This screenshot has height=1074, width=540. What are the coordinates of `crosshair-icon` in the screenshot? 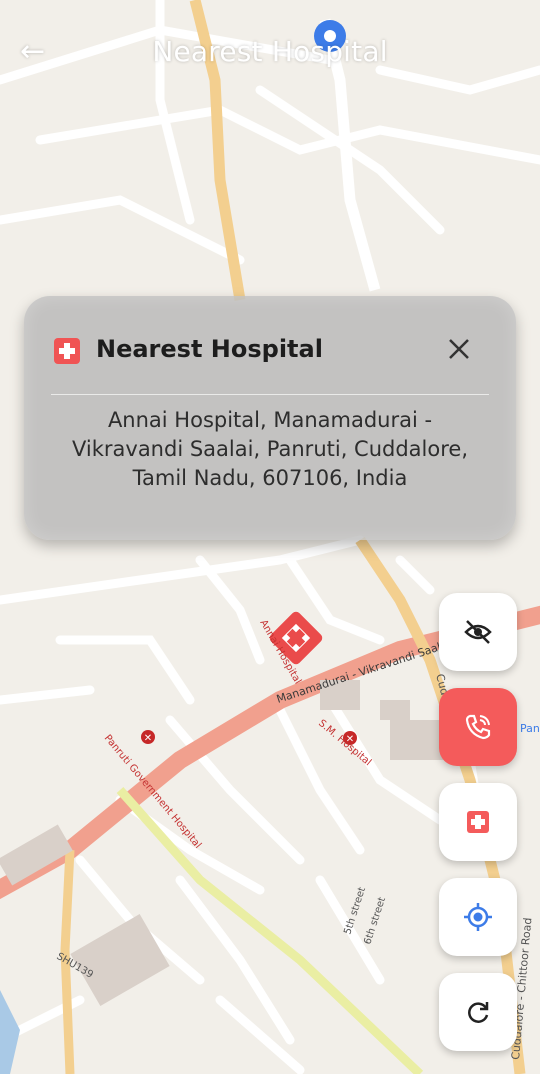 It's located at (478, 917).